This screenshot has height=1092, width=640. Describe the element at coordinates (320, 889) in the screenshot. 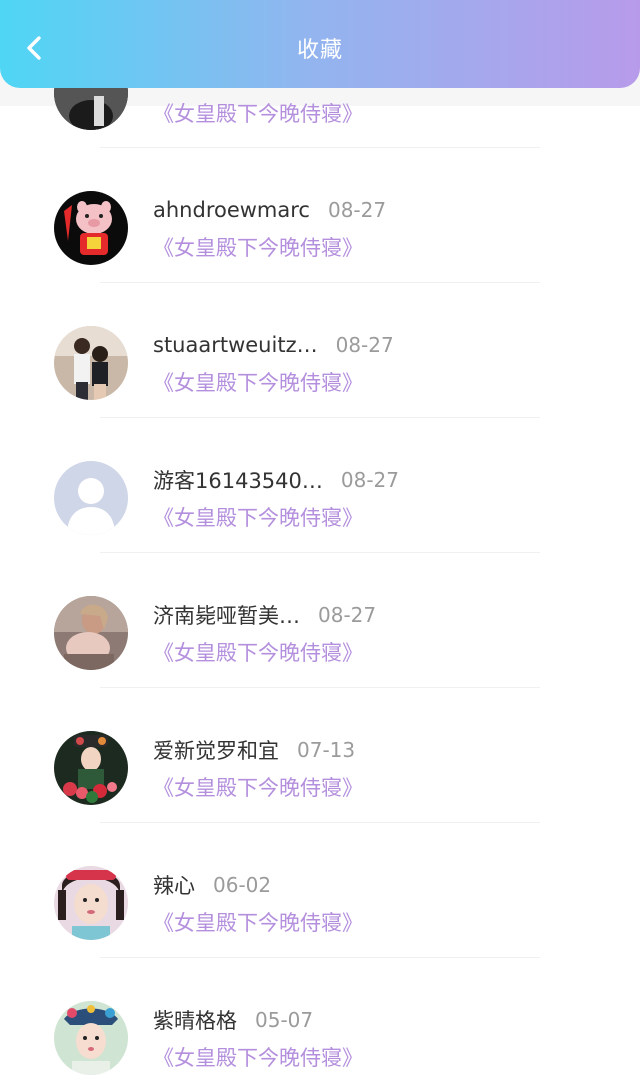

I see `list-item: 辣心 06-02 《女皇殿下今晚侍寝》` at that location.